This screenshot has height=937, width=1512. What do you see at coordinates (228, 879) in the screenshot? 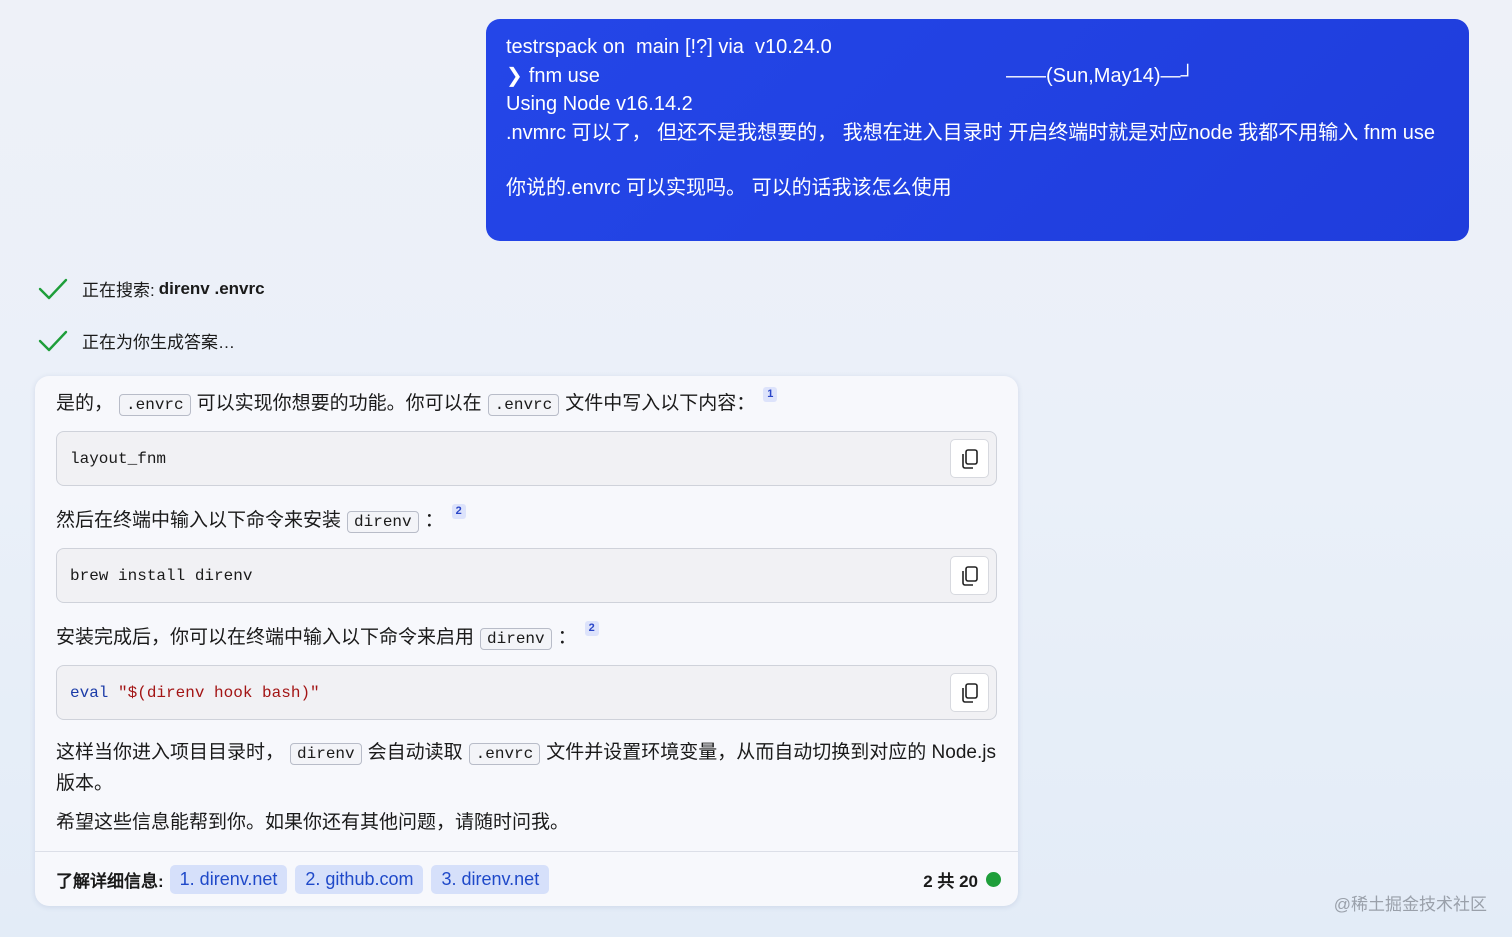
I see `source-link: 1. direnv.net` at bounding box center [228, 879].